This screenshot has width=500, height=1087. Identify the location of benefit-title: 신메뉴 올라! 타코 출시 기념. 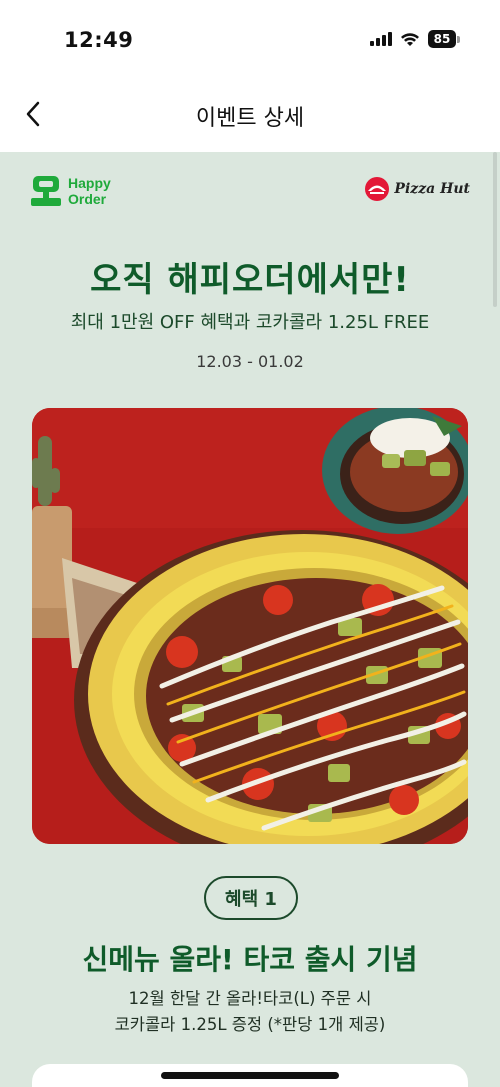
(250, 959).